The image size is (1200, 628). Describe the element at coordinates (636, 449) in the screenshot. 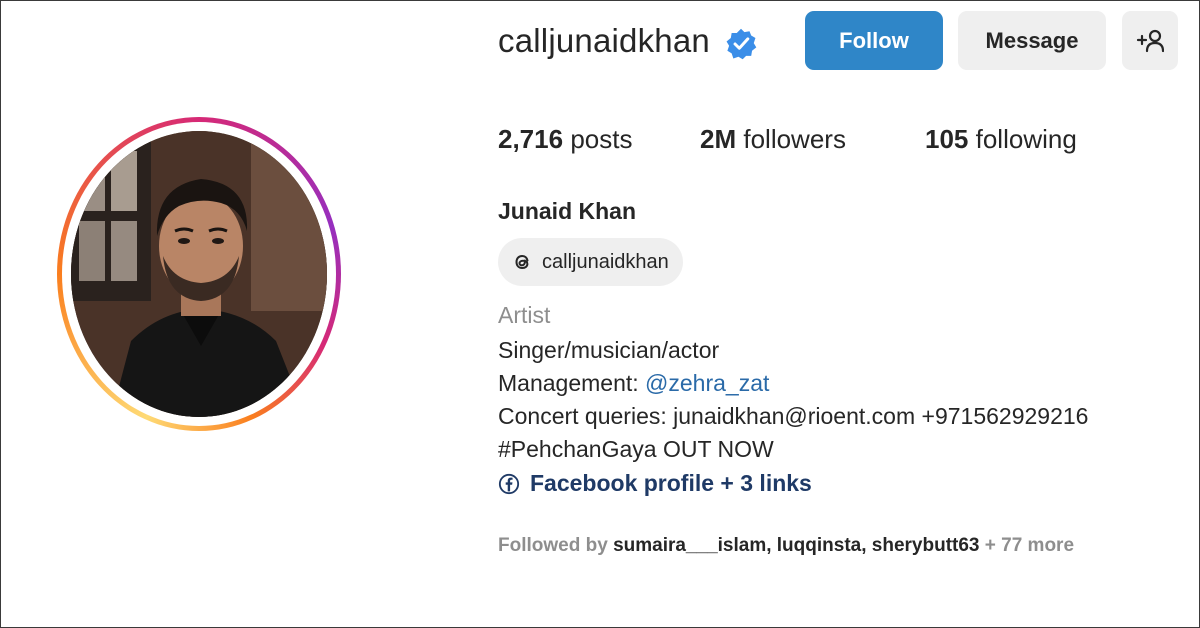

I see `bio-line-4: #PehchanGaya OUT NOW` at that location.